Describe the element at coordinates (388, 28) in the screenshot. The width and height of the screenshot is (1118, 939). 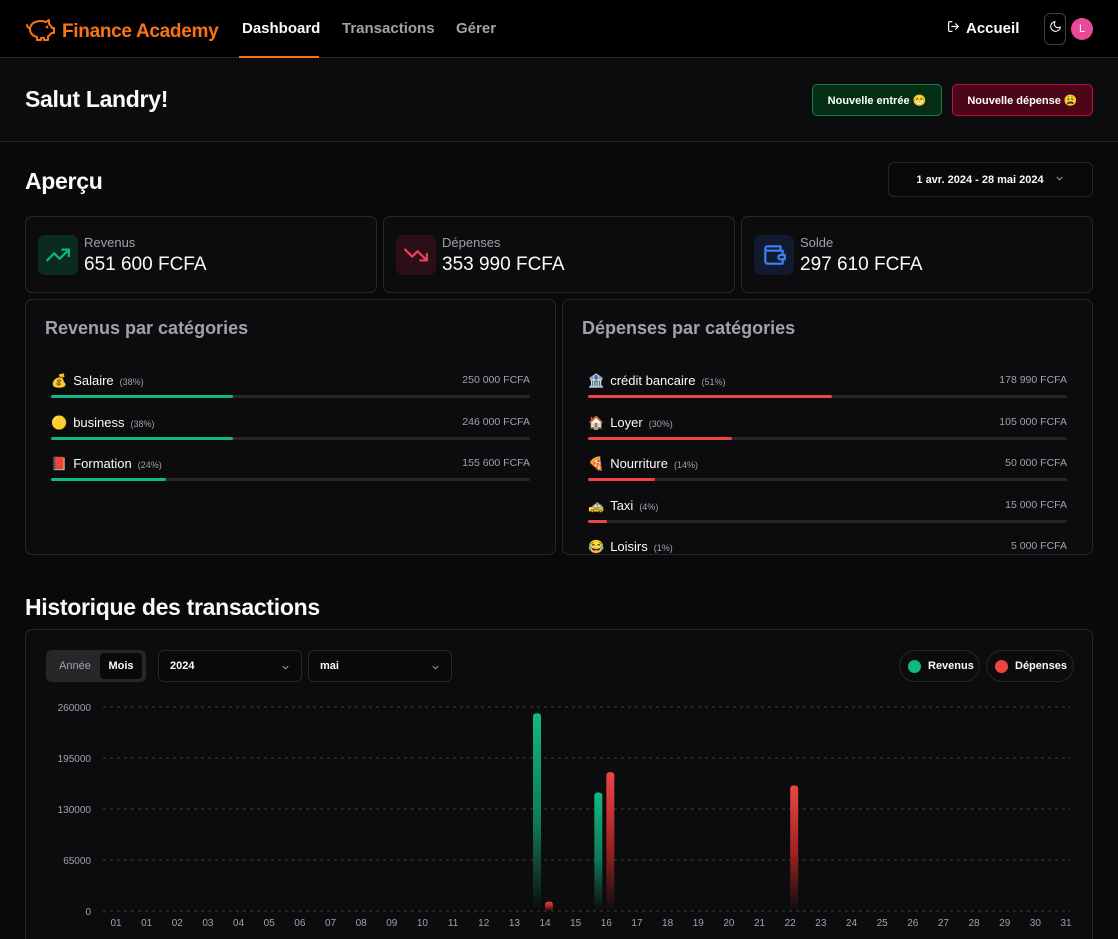
I see `nav-transactions: Transactions` at that location.